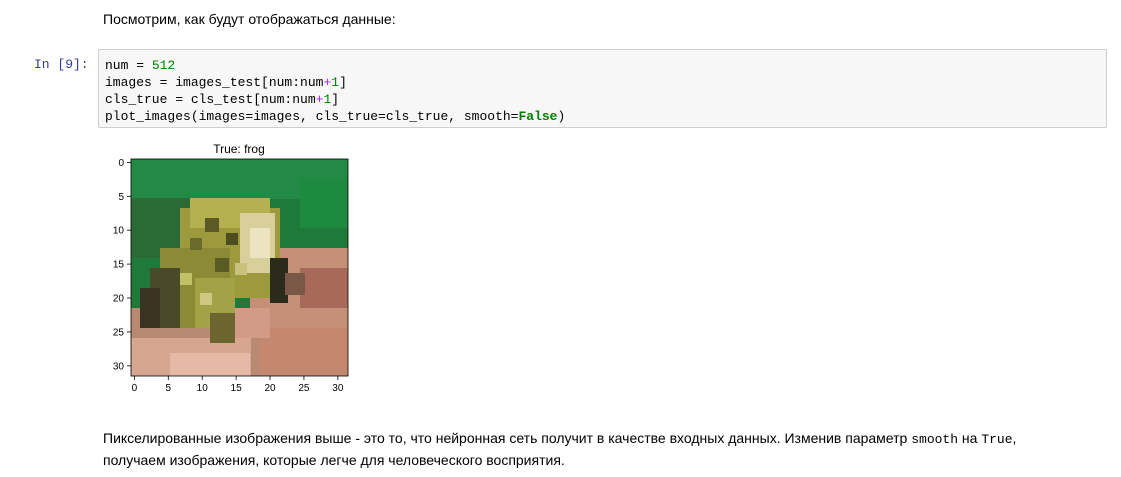 Image resolution: width=1121 pixels, height=477 pixels. Describe the element at coordinates (304, 388) in the screenshot. I see `x-tick-label: 25` at that location.